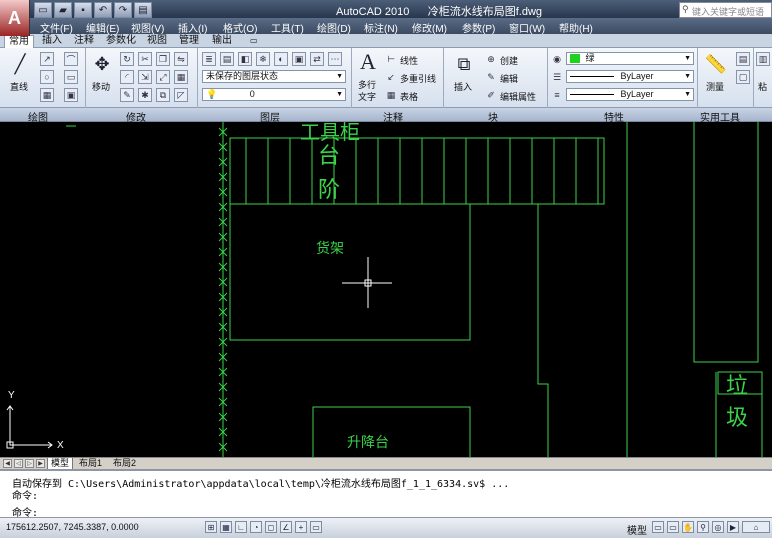 The image size is (772, 538). What do you see at coordinates (84, 41) in the screenshot?
I see `tab-annotate: 注释` at bounding box center [84, 41].